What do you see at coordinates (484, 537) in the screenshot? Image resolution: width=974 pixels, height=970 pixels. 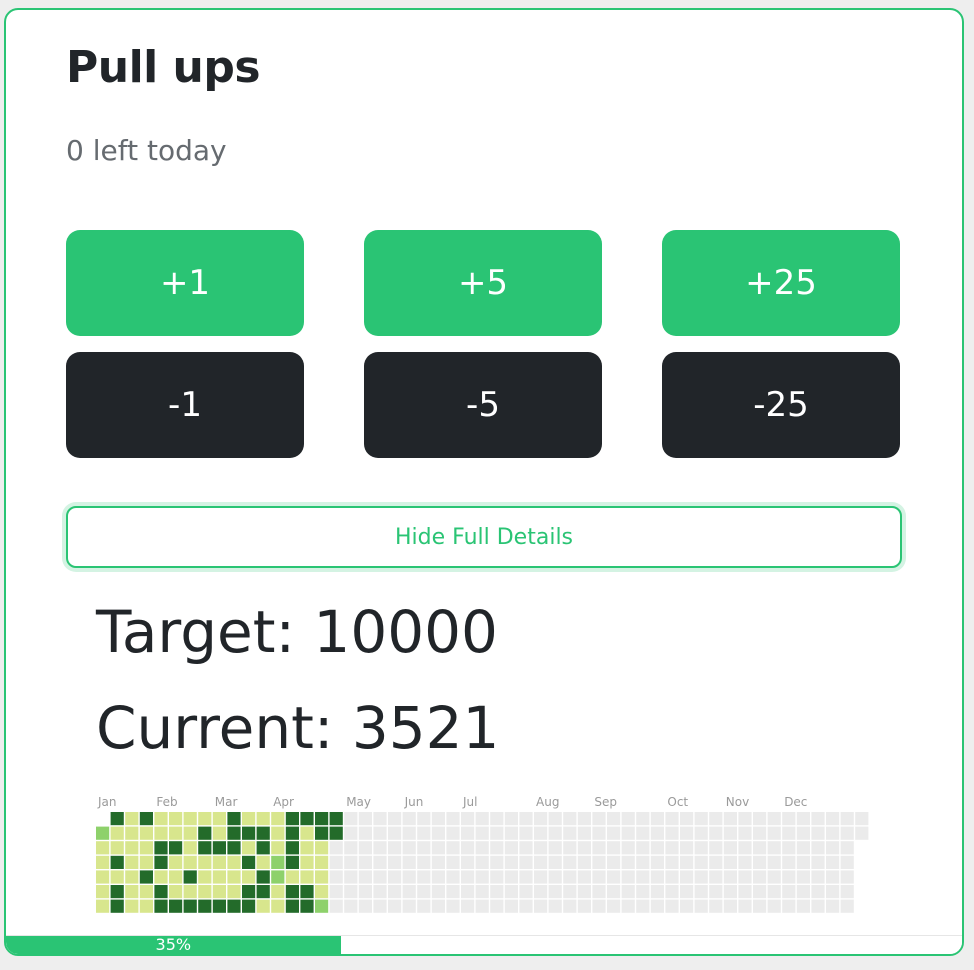 I see `hide-full-details-button: Hide Full Details` at bounding box center [484, 537].